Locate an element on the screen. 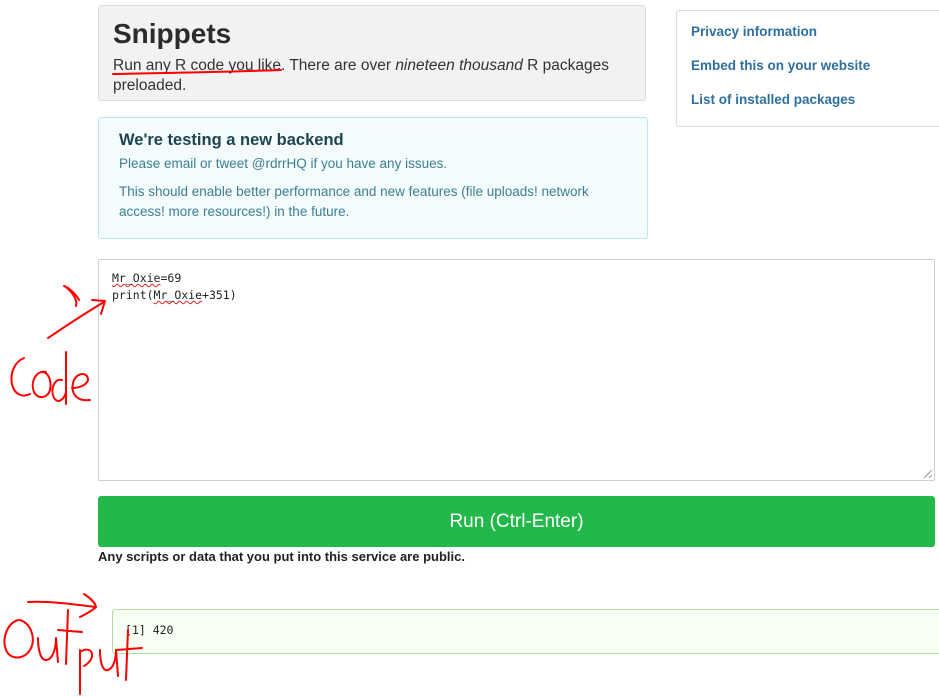 The image size is (939, 697). privacy-information-link: Privacy information is located at coordinates (811, 32).